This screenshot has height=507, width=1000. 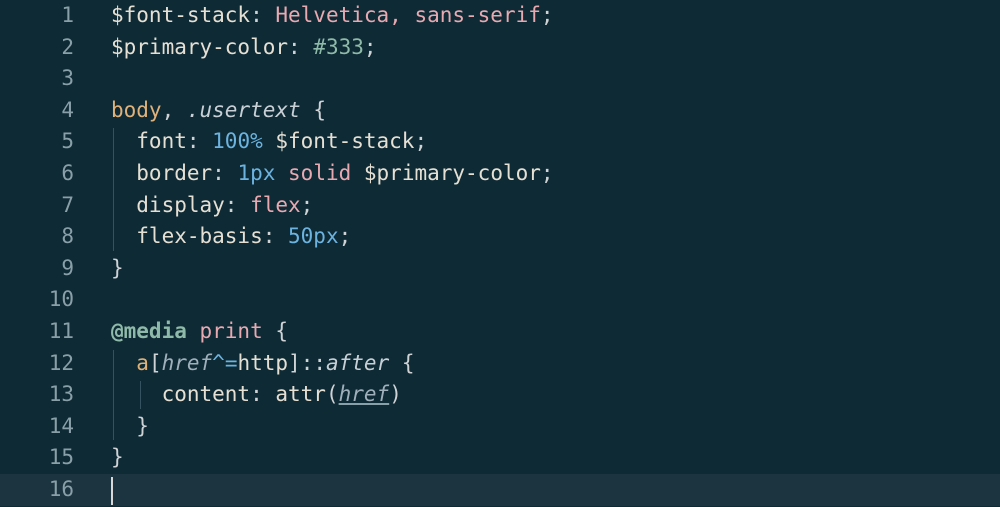 What do you see at coordinates (395, 394) in the screenshot?
I see `code-token: )` at bounding box center [395, 394].